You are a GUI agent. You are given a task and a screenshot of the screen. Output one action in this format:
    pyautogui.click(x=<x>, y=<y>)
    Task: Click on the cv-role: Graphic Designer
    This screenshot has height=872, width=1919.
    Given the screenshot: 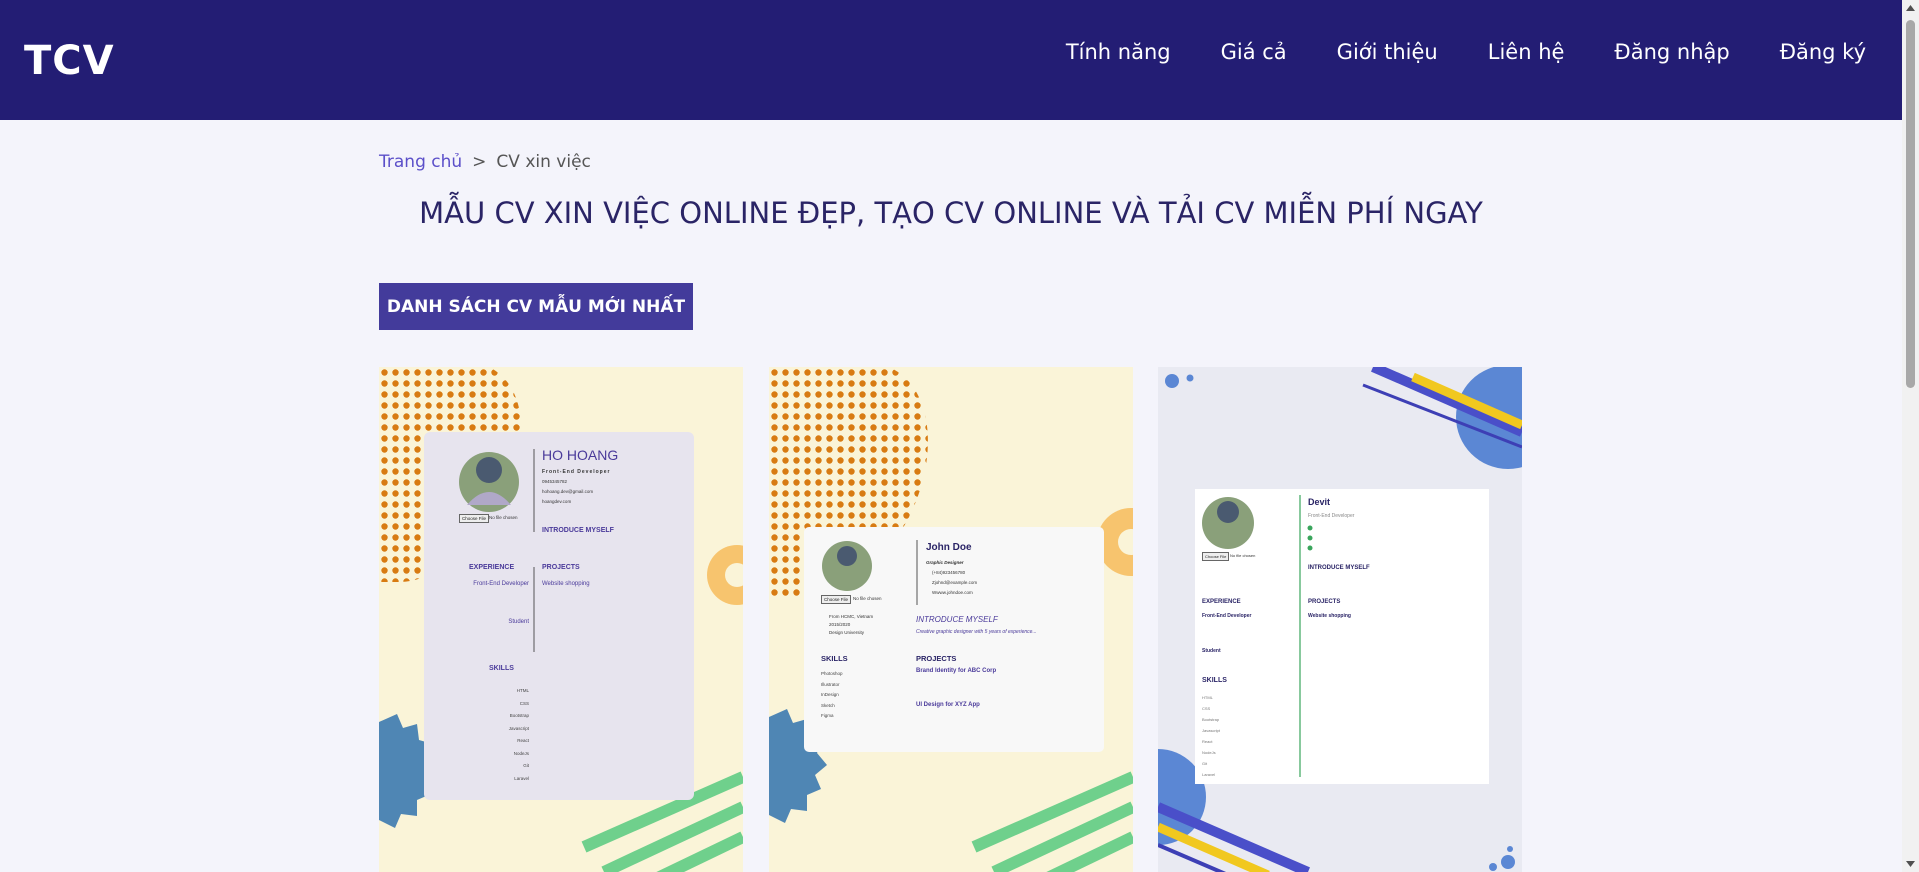 What is the action you would take?
    pyautogui.click(x=945, y=562)
    